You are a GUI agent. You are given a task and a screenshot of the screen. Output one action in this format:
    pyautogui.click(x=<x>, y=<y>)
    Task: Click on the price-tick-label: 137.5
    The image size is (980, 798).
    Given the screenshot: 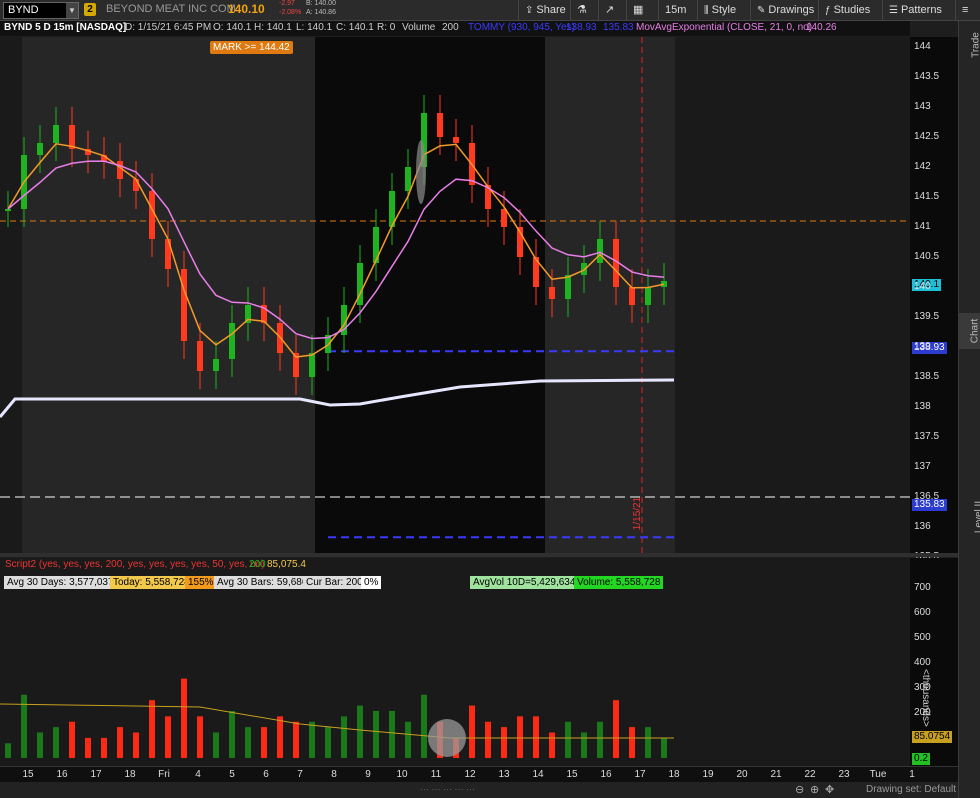 What is the action you would take?
    pyautogui.click(x=927, y=436)
    